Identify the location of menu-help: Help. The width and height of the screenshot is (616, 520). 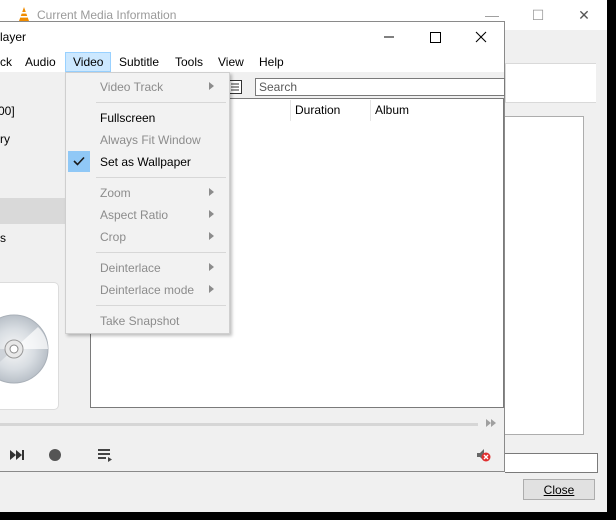
(271, 62).